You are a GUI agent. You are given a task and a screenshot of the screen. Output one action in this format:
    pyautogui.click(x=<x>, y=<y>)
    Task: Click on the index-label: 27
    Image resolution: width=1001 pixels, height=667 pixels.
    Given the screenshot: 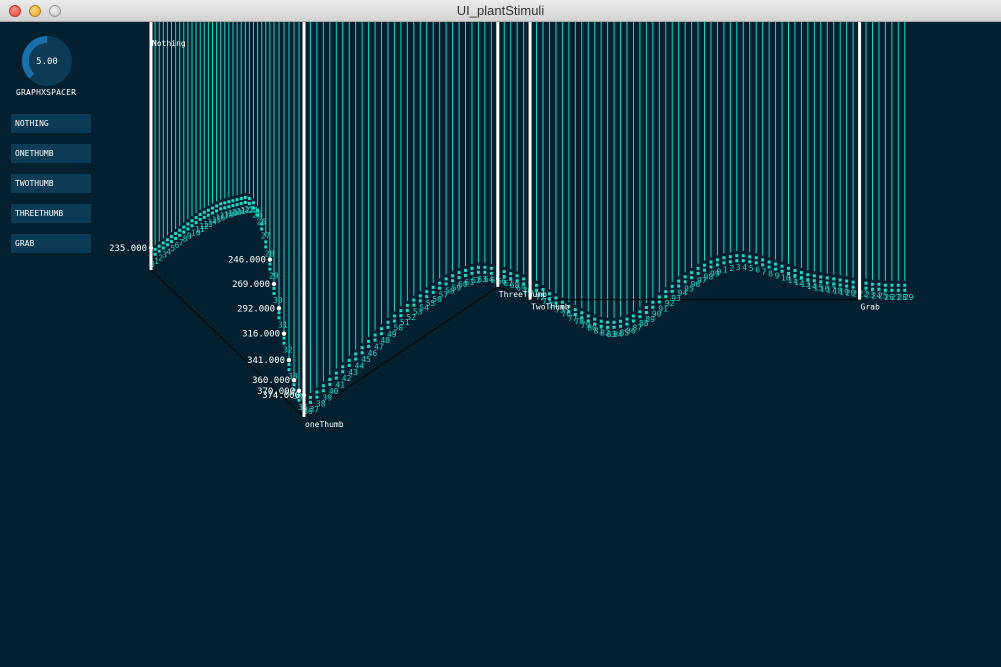 What is the action you would take?
    pyautogui.click(x=266, y=235)
    